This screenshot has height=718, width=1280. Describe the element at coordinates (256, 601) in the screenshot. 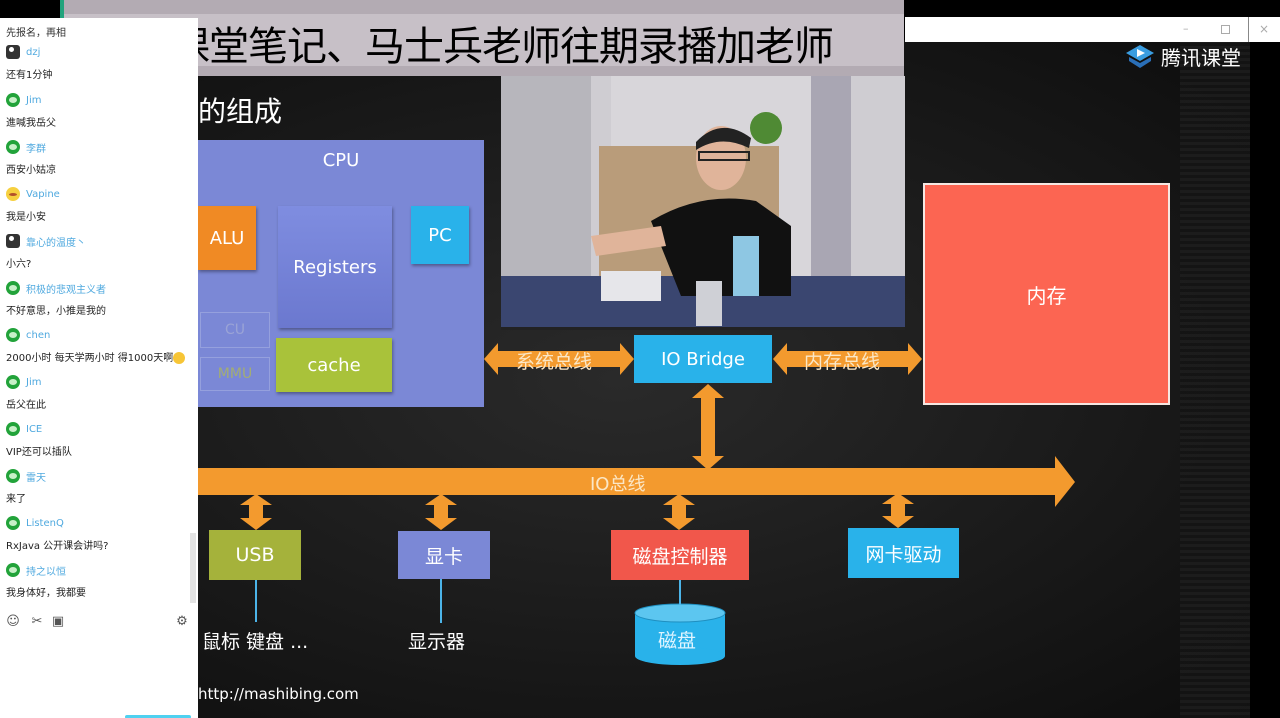

I see `usb-connector-line` at that location.